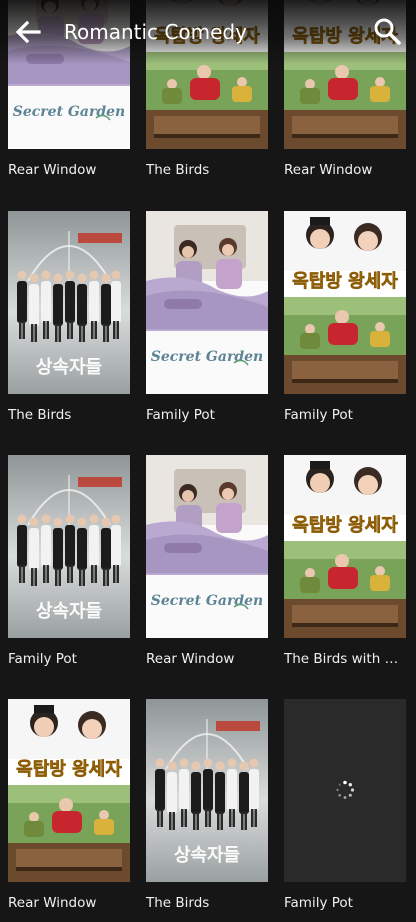 This screenshot has width=416, height=922. I want to click on top-app-bar: Romantic Comedy, so click(208, 32).